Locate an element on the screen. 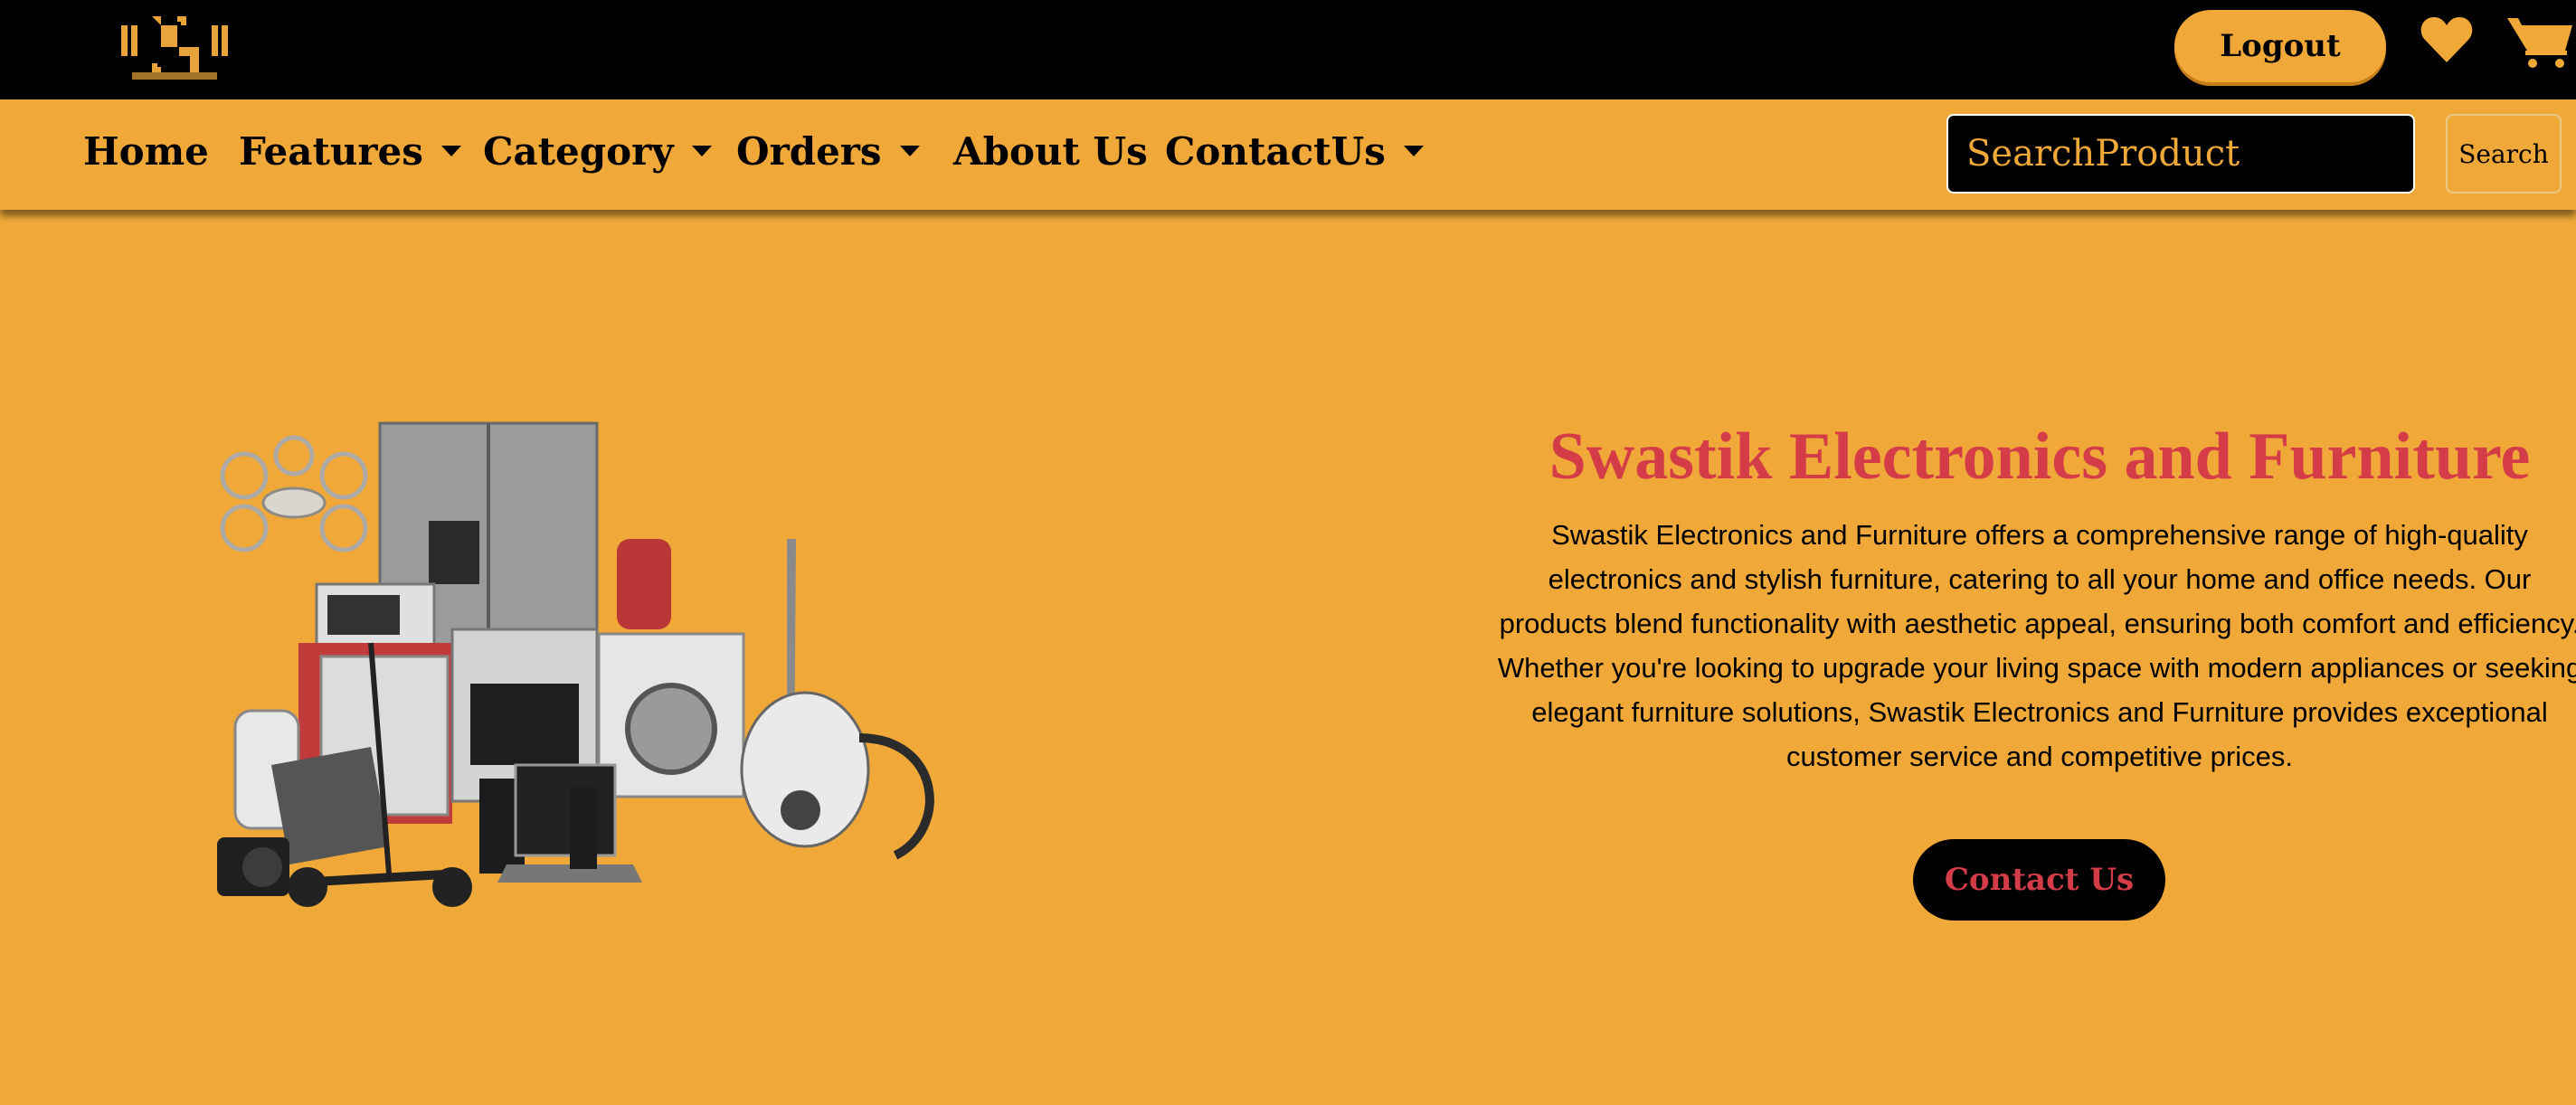 The width and height of the screenshot is (2576, 1105). nav-category: Category is located at coordinates (598, 151).